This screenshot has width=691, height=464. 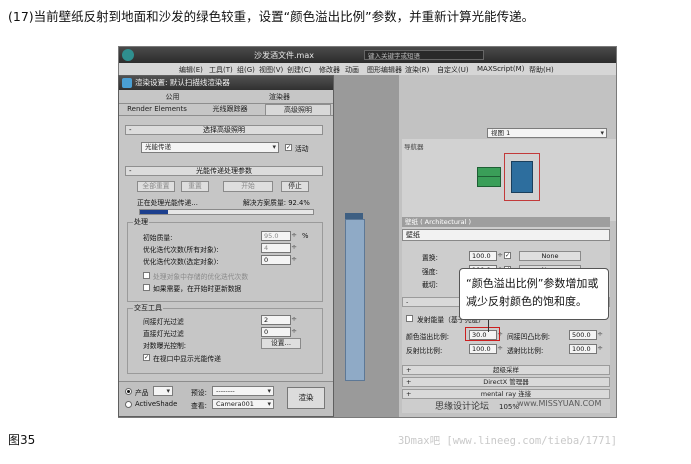 What do you see at coordinates (522, 177) in the screenshot?
I see `navigator-node-blue` at bounding box center [522, 177].